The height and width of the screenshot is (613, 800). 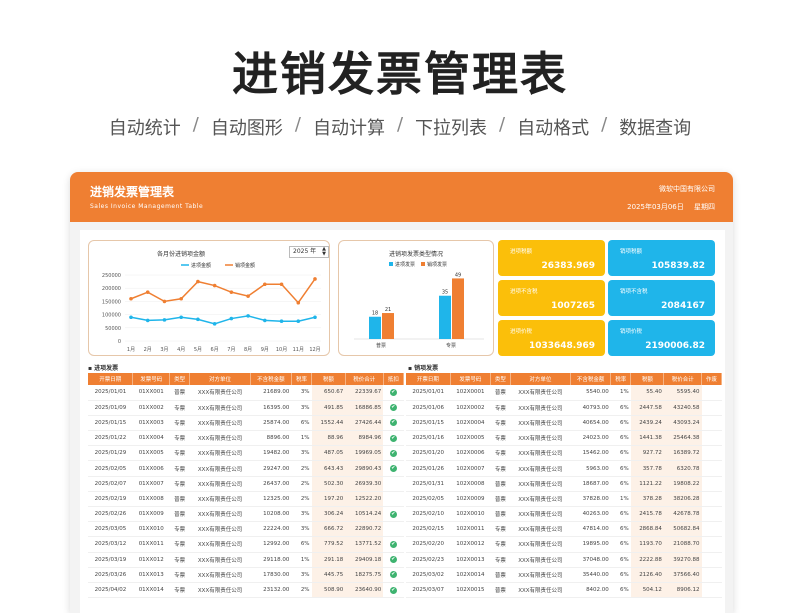 I want to click on x-tick-label: 3月, so click(x=164, y=350).